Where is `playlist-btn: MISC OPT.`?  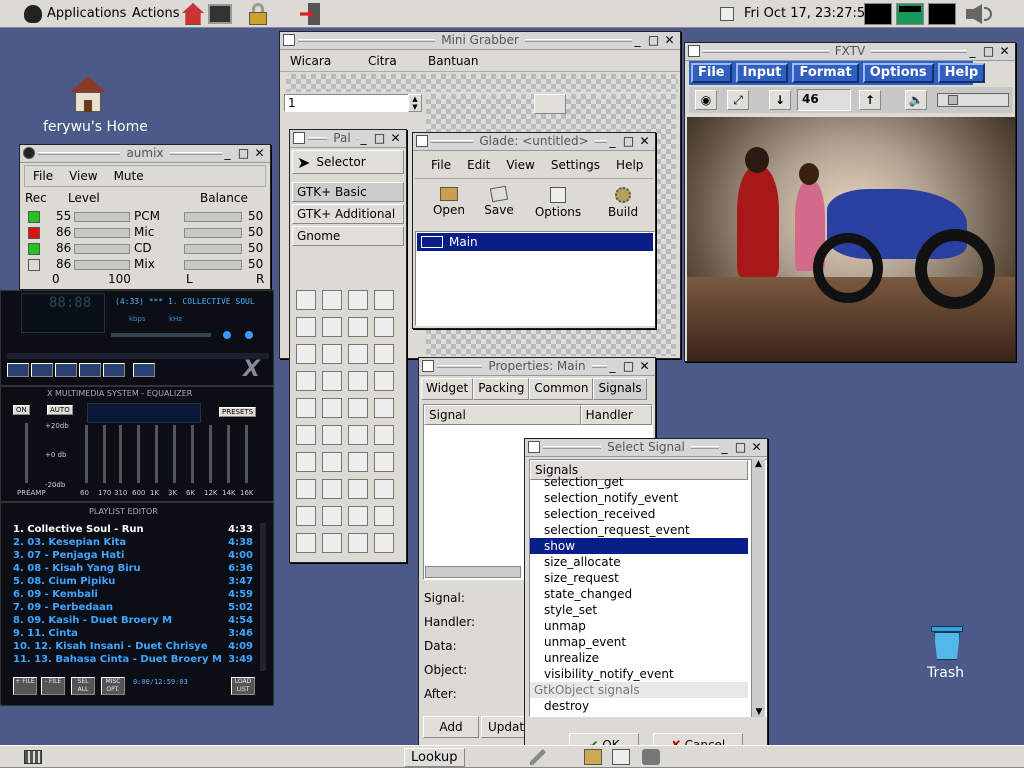 playlist-btn: MISC OPT. is located at coordinates (113, 686).